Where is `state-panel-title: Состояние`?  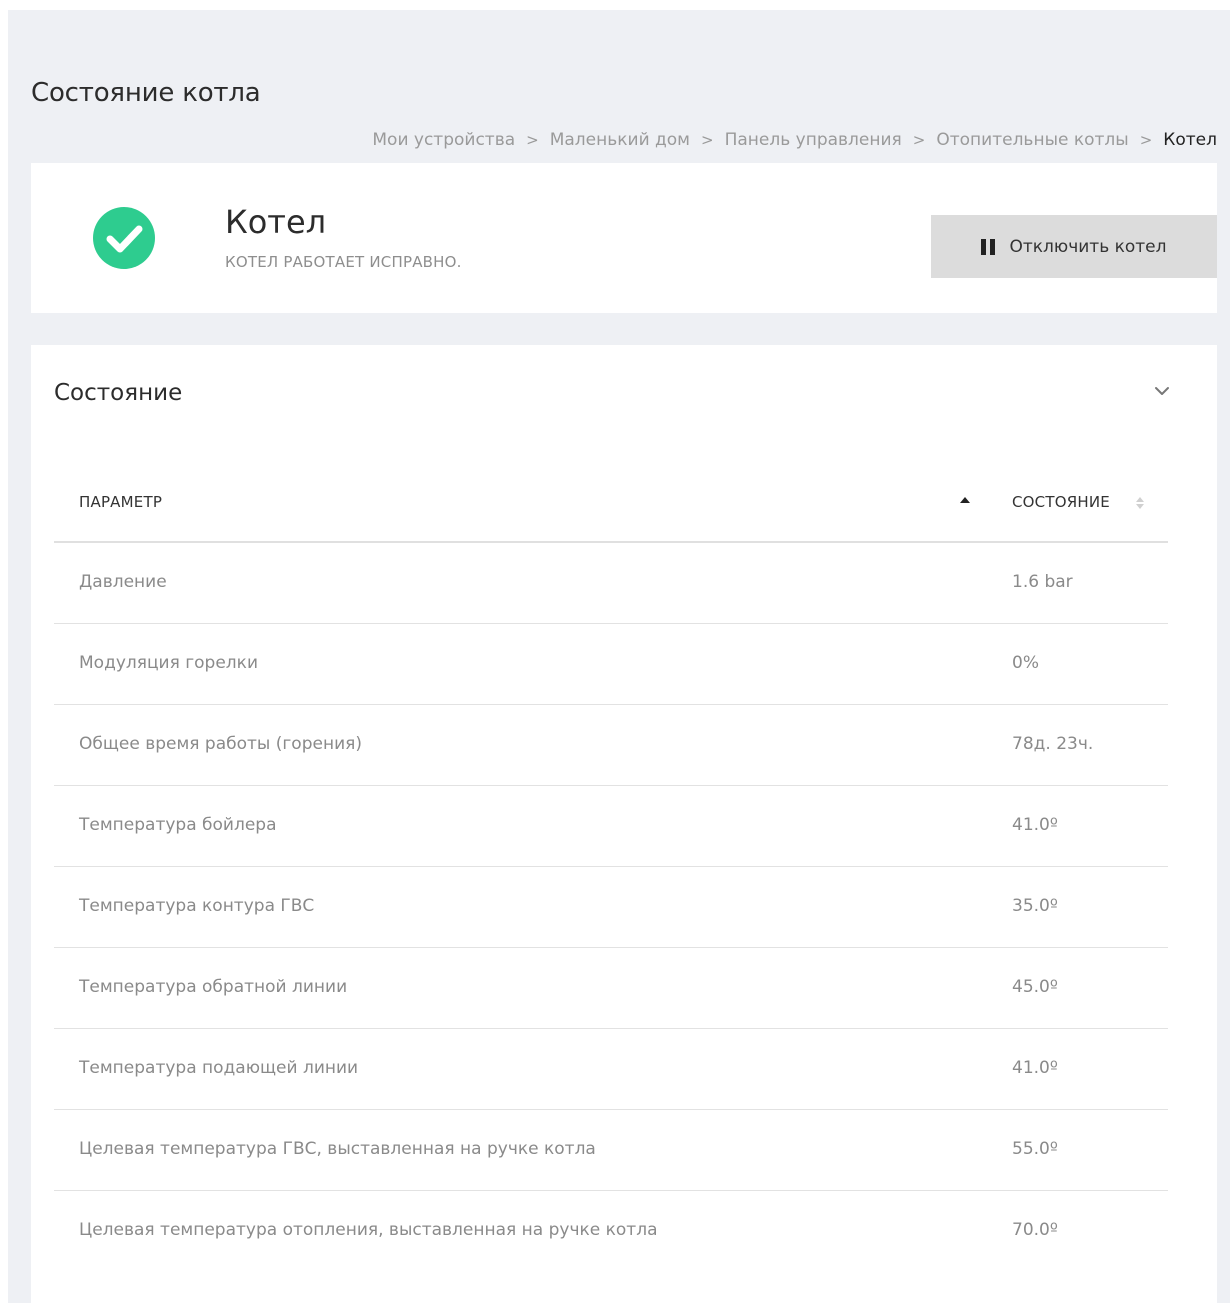 state-panel-title: Состояние is located at coordinates (118, 393).